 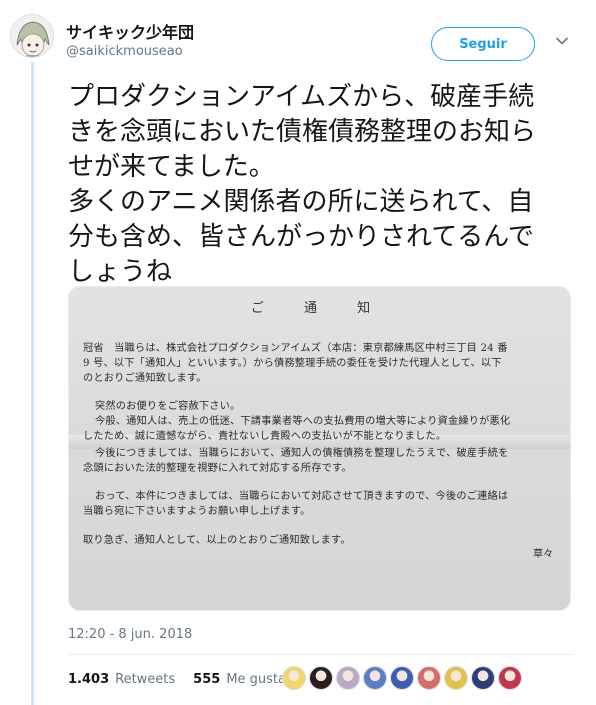 I want to click on tweet-timestamp: 12:20 - 8 jun. 2018, so click(x=130, y=634).